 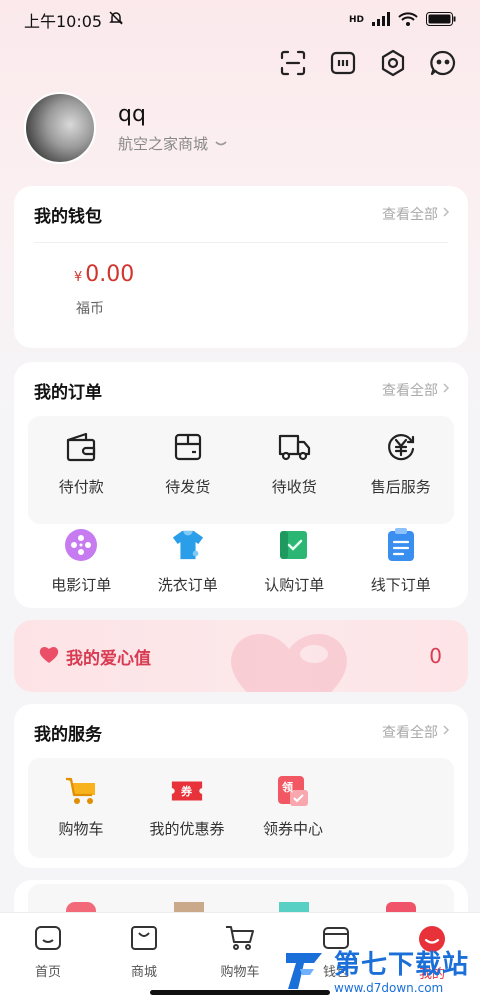 What do you see at coordinates (163, 144) in the screenshot?
I see `shop-name: 航空之家商城` at bounding box center [163, 144].